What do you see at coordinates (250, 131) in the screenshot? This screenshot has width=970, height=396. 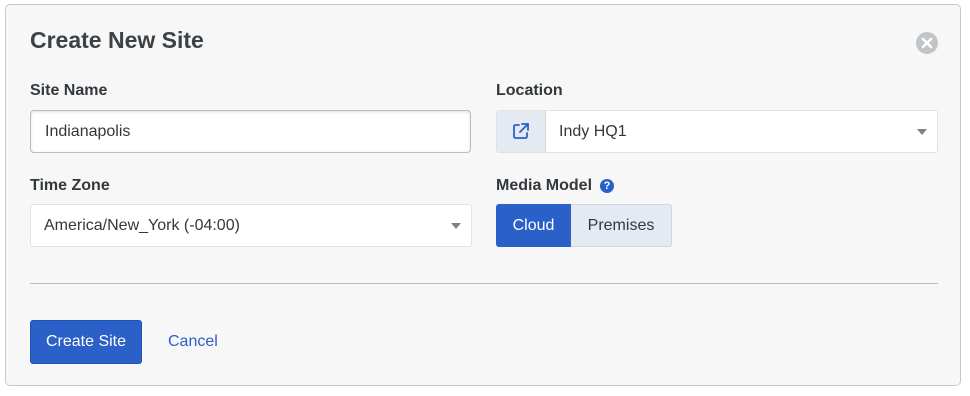 I see `site-name-input` at bounding box center [250, 131].